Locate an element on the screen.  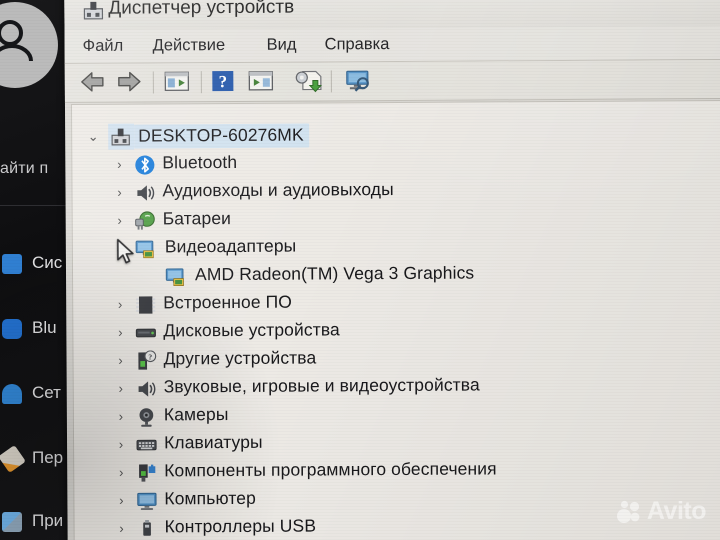
settings-nav-item-system: Сис is located at coordinates (35, 265).